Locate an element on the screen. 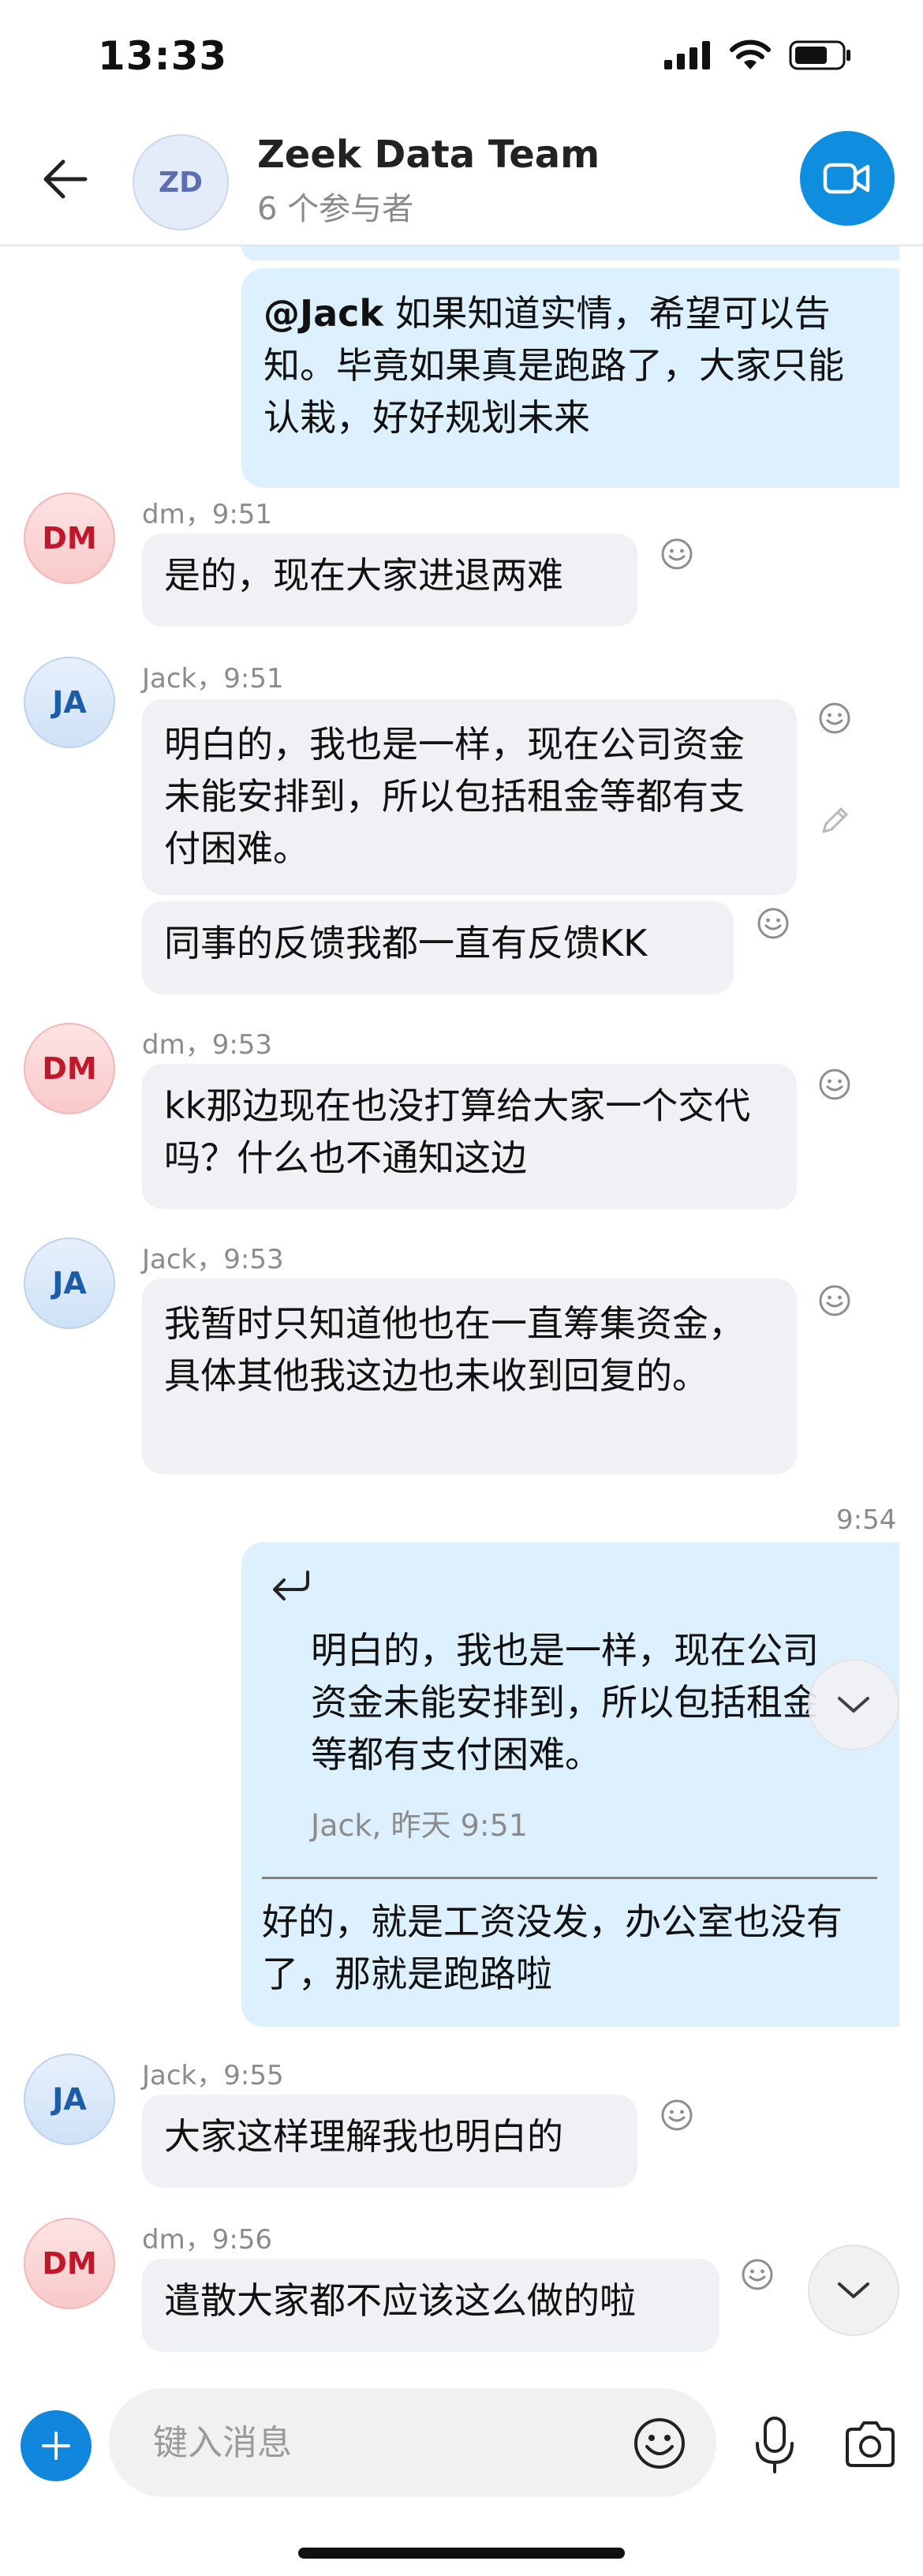 This screenshot has width=923, height=2576. incoming-bubble: 是的，现在大家进退两难 is located at coordinates (390, 580).